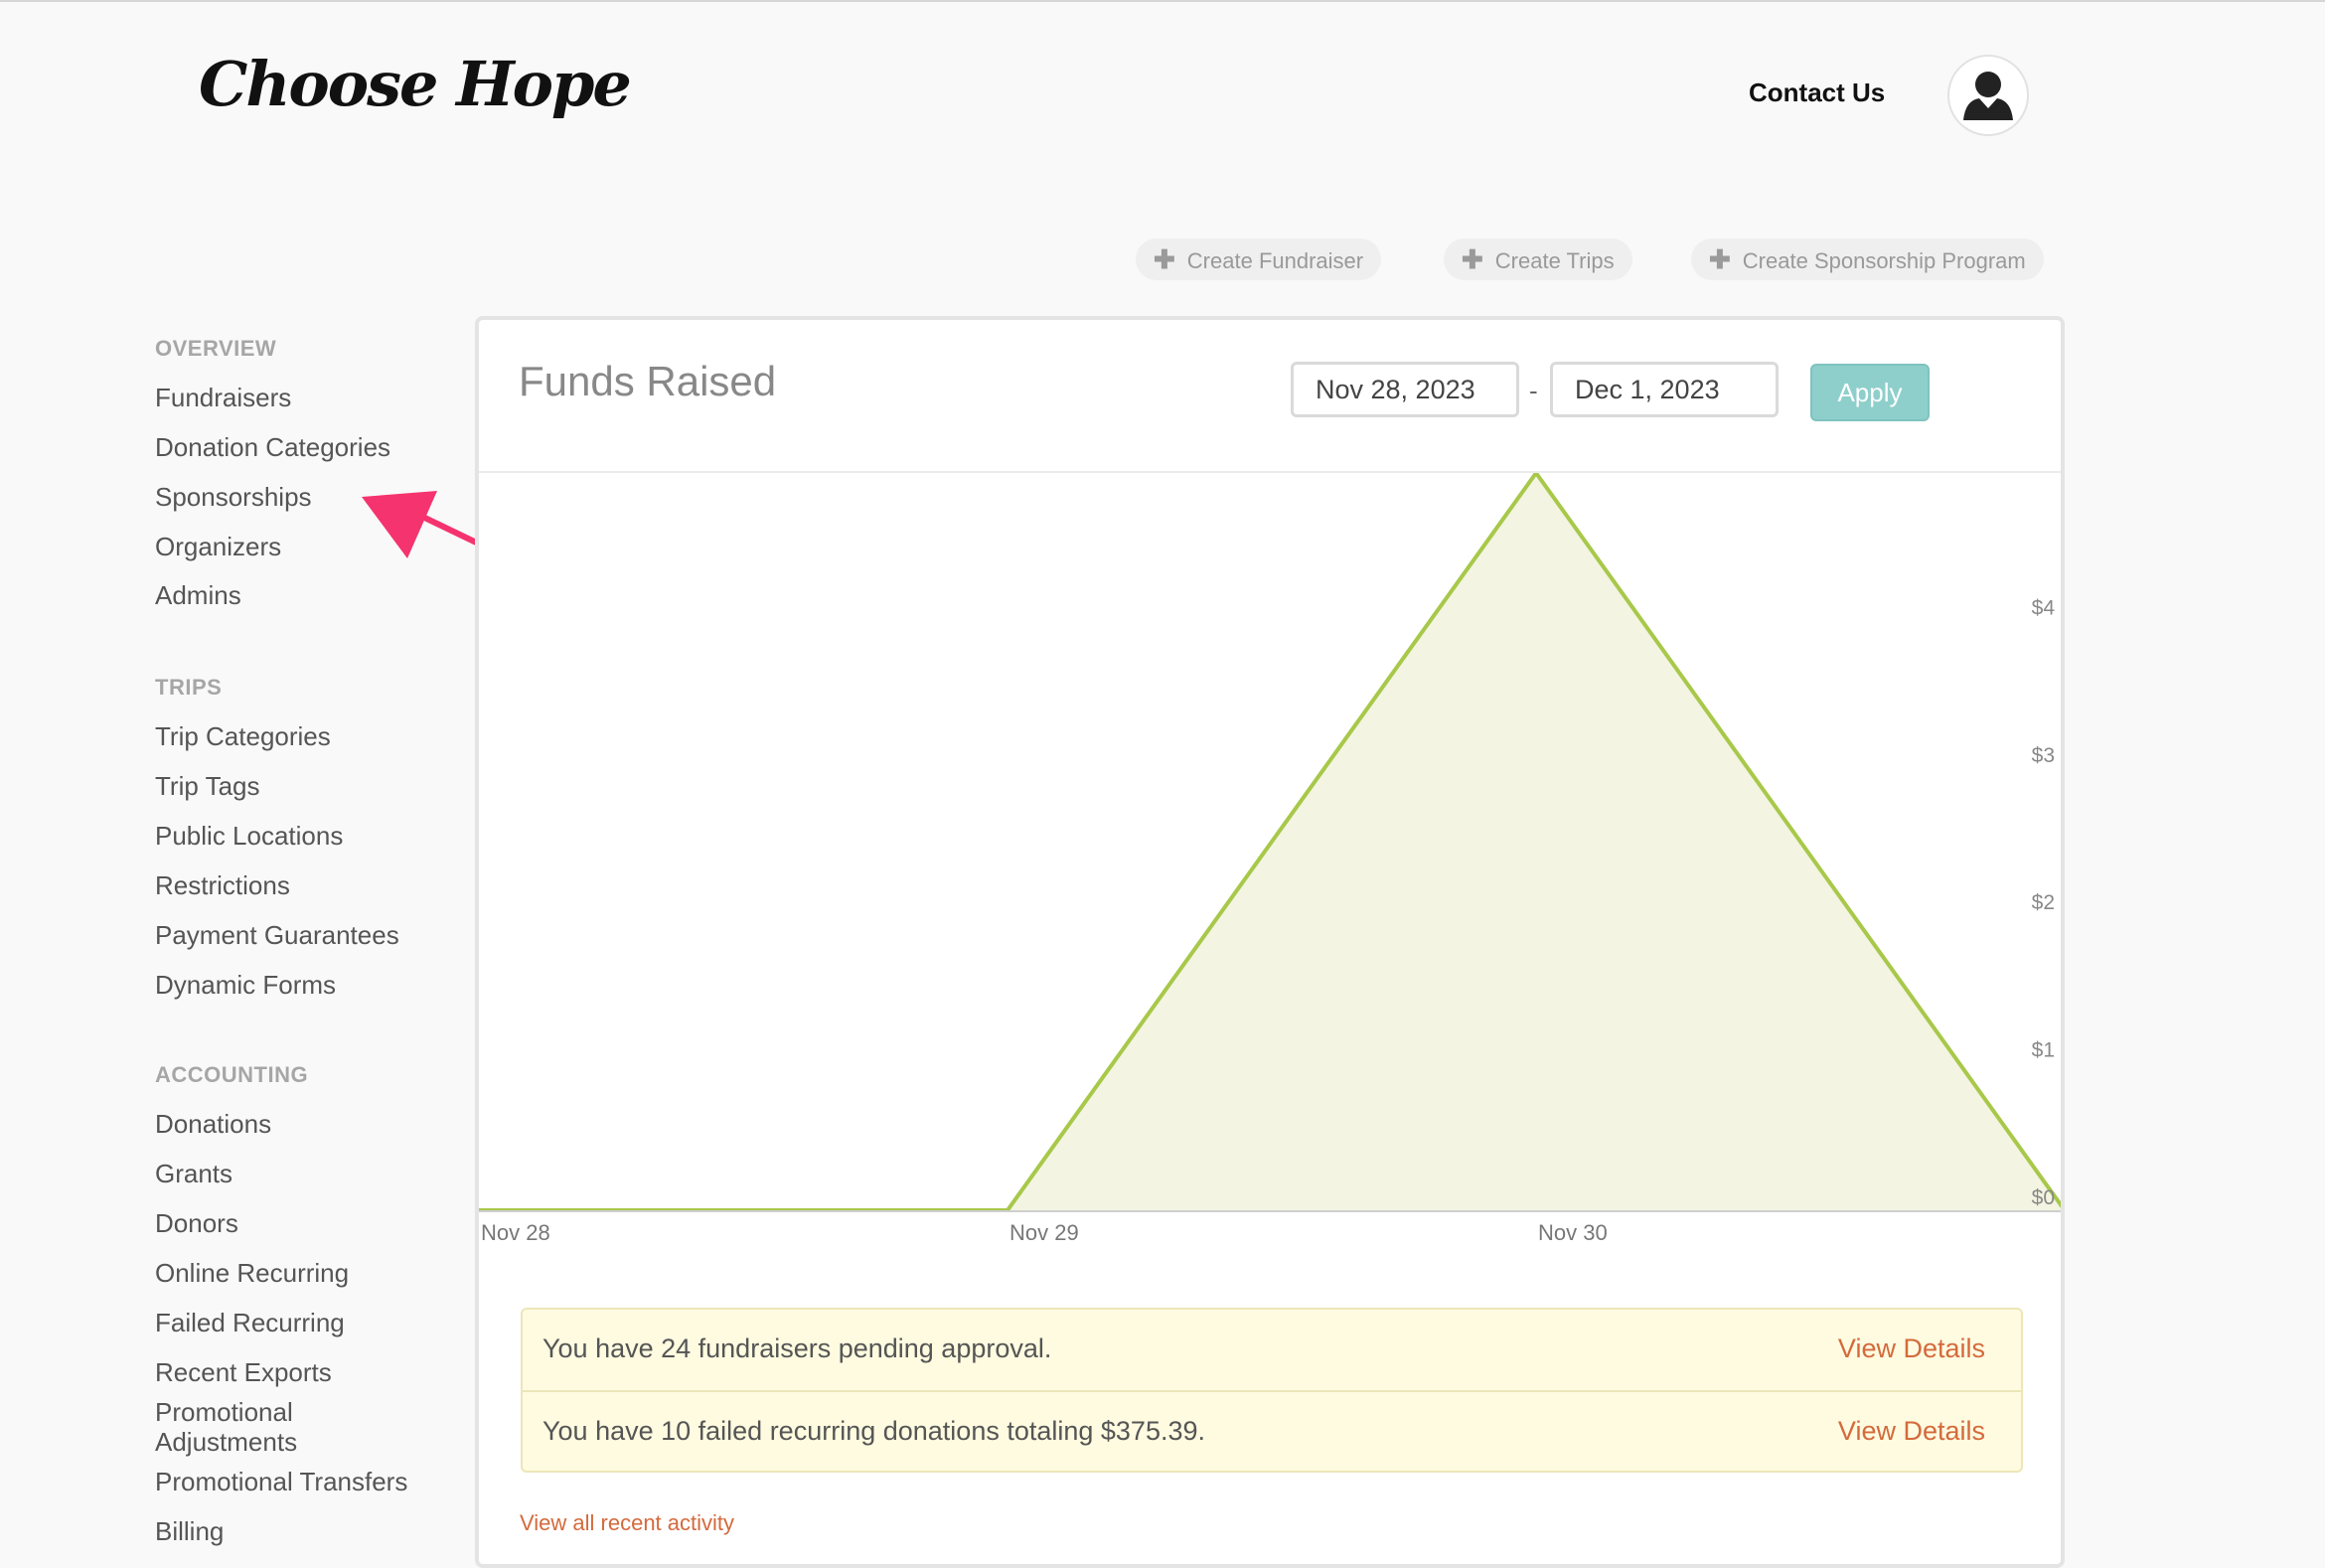  What do you see at coordinates (216, 349) in the screenshot?
I see `sidebar-heading-overview: OVERVIEW` at bounding box center [216, 349].